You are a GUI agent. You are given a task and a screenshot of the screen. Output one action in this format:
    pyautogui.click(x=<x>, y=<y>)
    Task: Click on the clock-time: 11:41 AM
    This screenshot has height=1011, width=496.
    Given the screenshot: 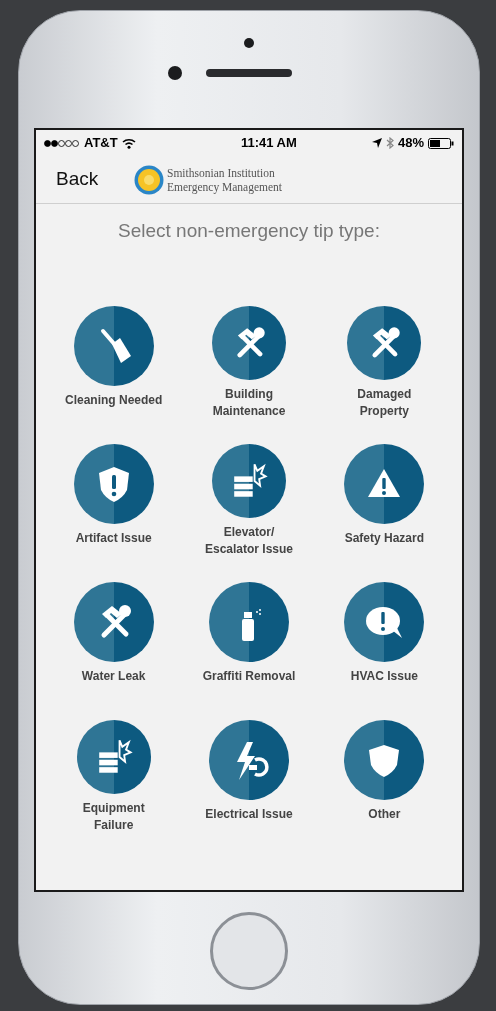 What is the action you would take?
    pyautogui.click(x=268, y=143)
    